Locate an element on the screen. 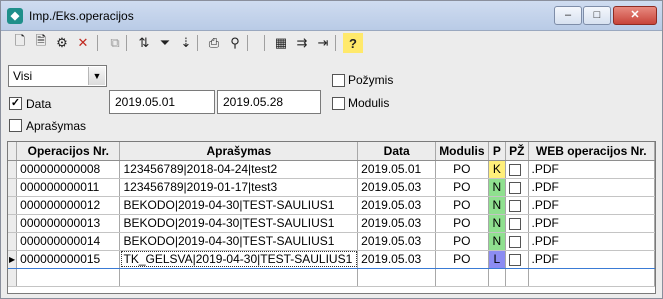  data-label: Data is located at coordinates (39, 104).